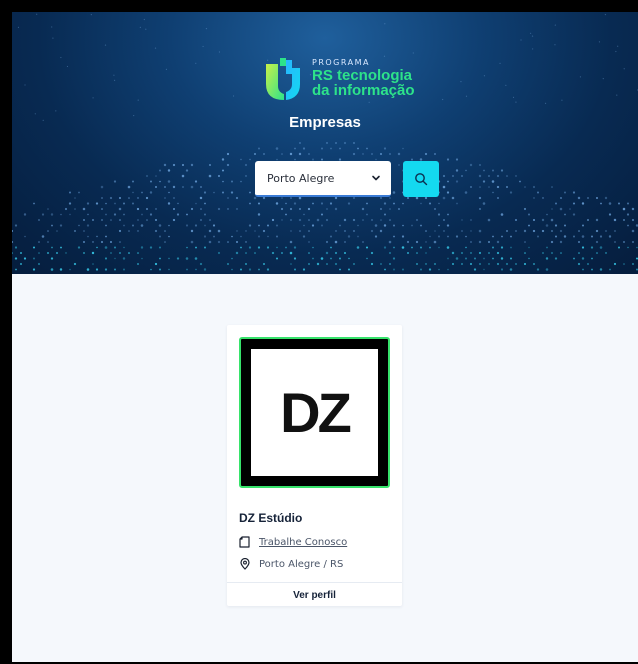 The height and width of the screenshot is (664, 638). I want to click on city-select: Porto Alegre, so click(323, 179).